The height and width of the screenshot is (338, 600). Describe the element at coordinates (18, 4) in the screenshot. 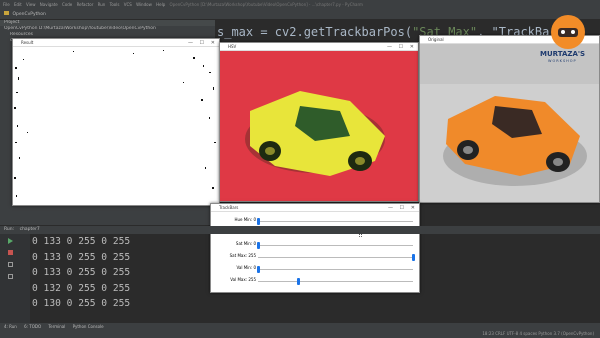

I see `menu-edit: Edit` at that location.